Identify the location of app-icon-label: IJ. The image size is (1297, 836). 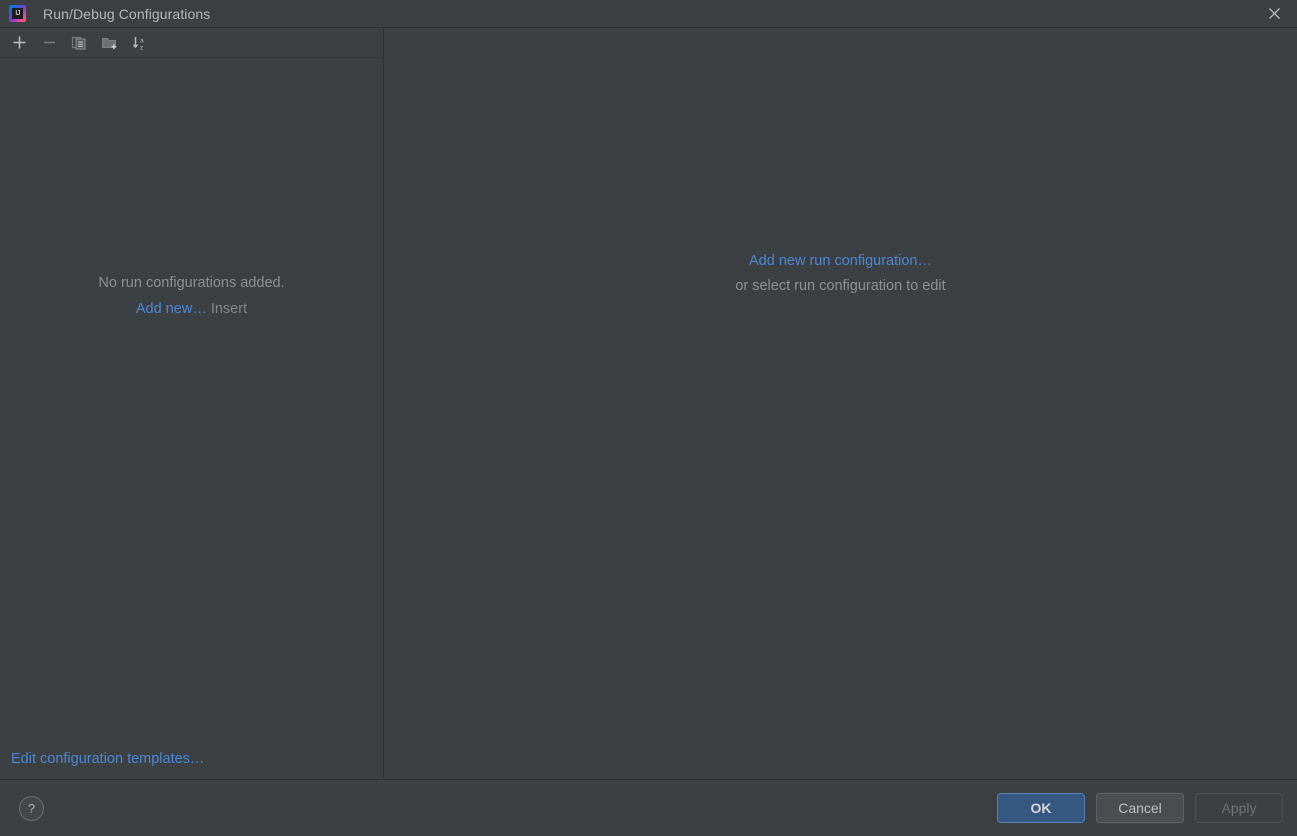
(17, 13).